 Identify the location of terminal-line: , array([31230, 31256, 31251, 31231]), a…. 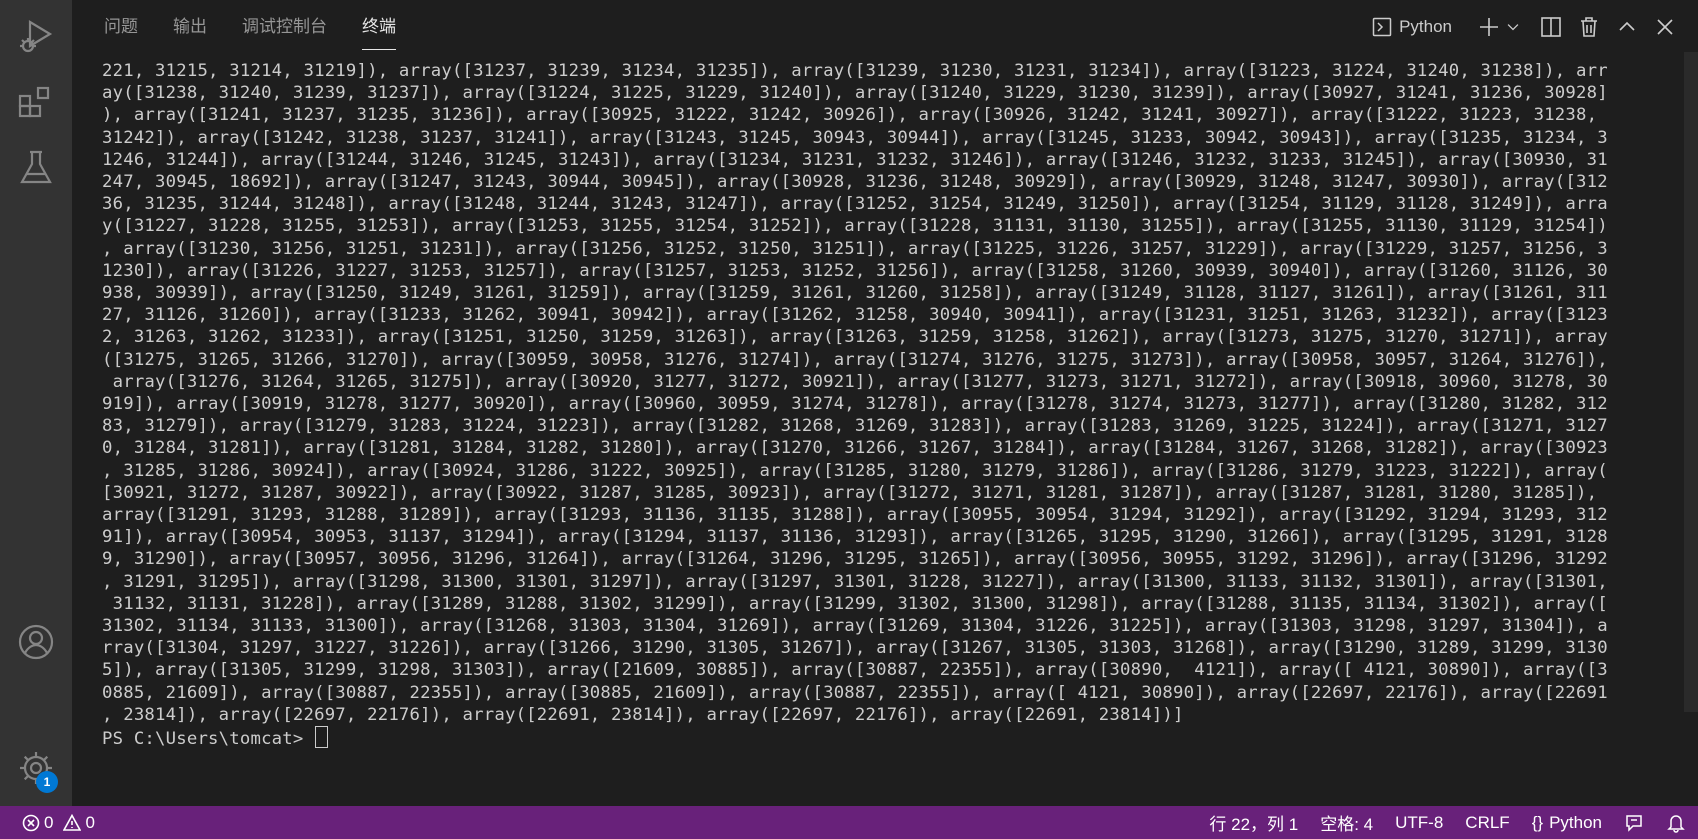
(855, 248).